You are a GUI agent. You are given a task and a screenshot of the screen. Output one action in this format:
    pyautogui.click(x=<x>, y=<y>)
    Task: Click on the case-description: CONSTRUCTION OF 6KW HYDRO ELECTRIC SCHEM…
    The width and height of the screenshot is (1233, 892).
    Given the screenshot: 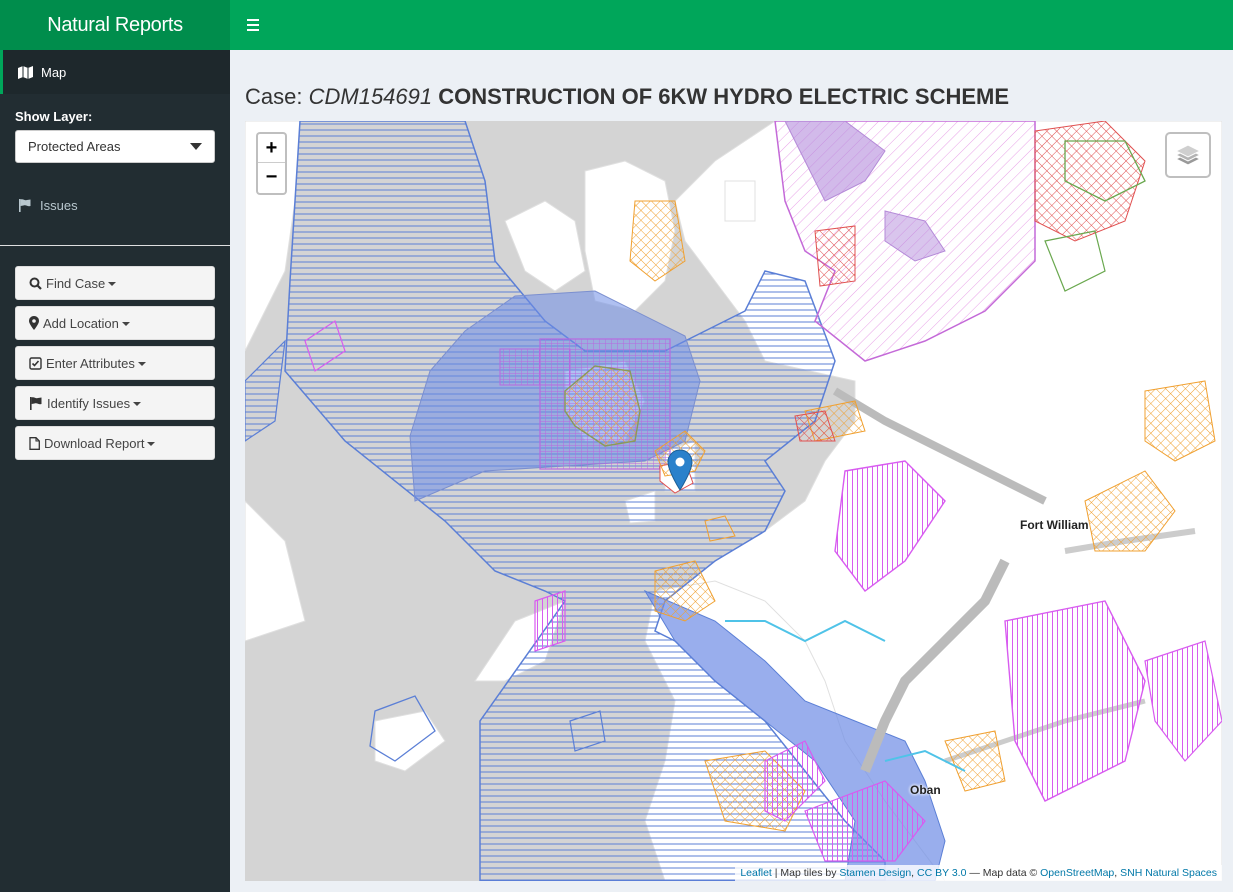 What is the action you would take?
    pyautogui.click(x=724, y=96)
    